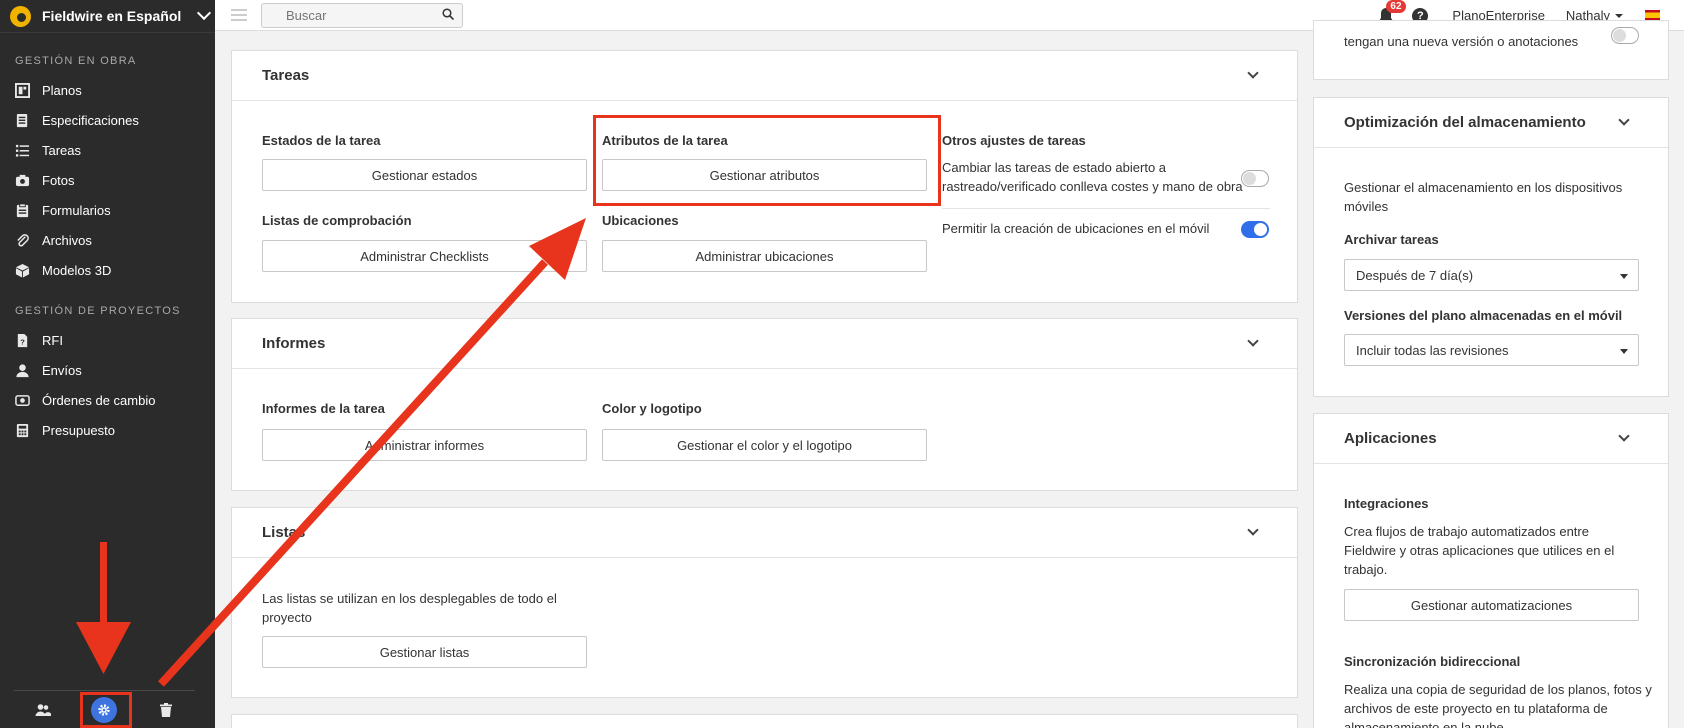 The image size is (1684, 728). What do you see at coordinates (1415, 275) in the screenshot?
I see `select-value: Después de 7 día(s)` at bounding box center [1415, 275].